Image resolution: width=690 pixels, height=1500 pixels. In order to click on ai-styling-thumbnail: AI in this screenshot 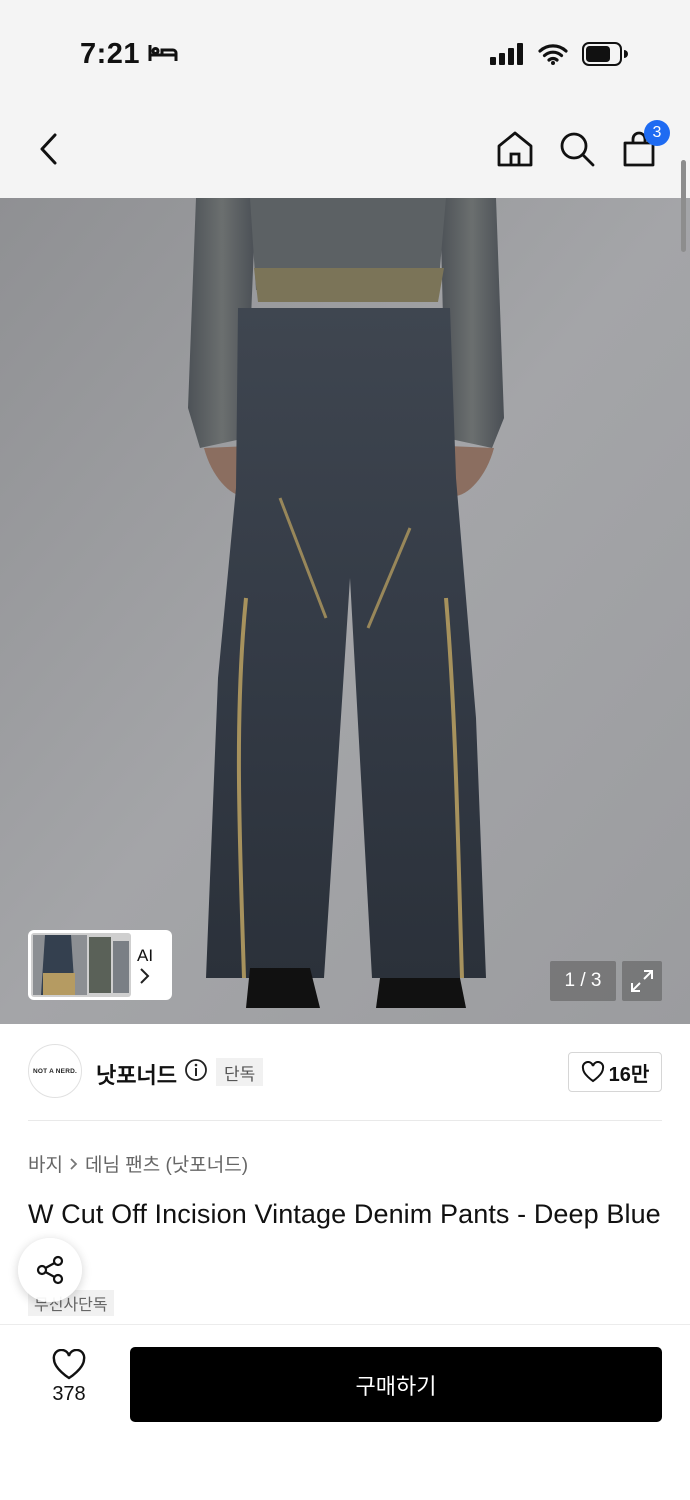, I will do `click(100, 965)`.